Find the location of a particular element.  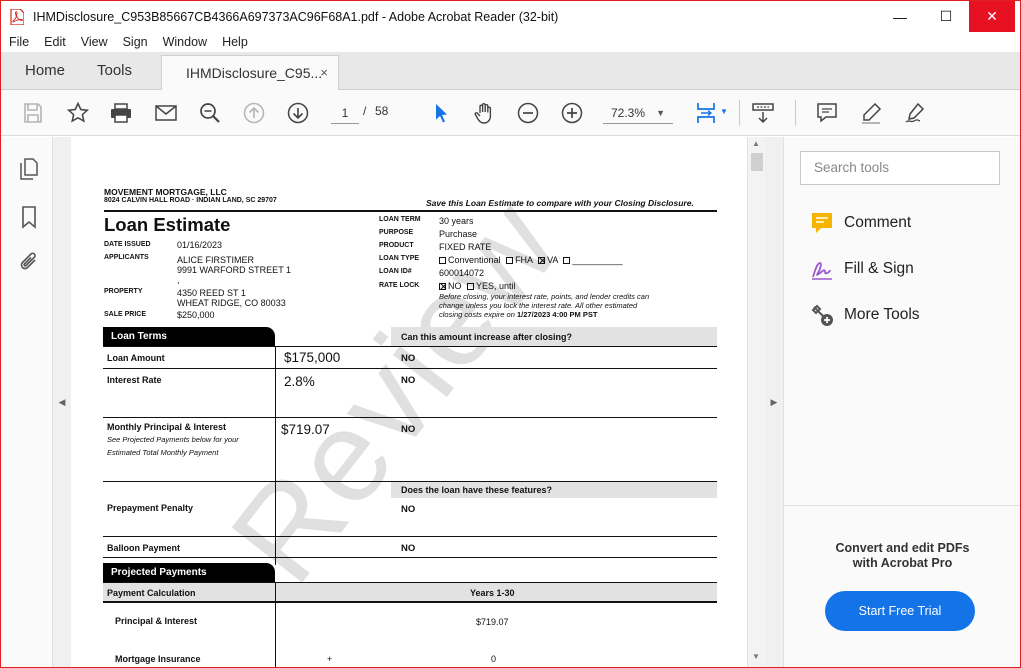

tab-document: IHMDisclosure_C95... × is located at coordinates (250, 72).